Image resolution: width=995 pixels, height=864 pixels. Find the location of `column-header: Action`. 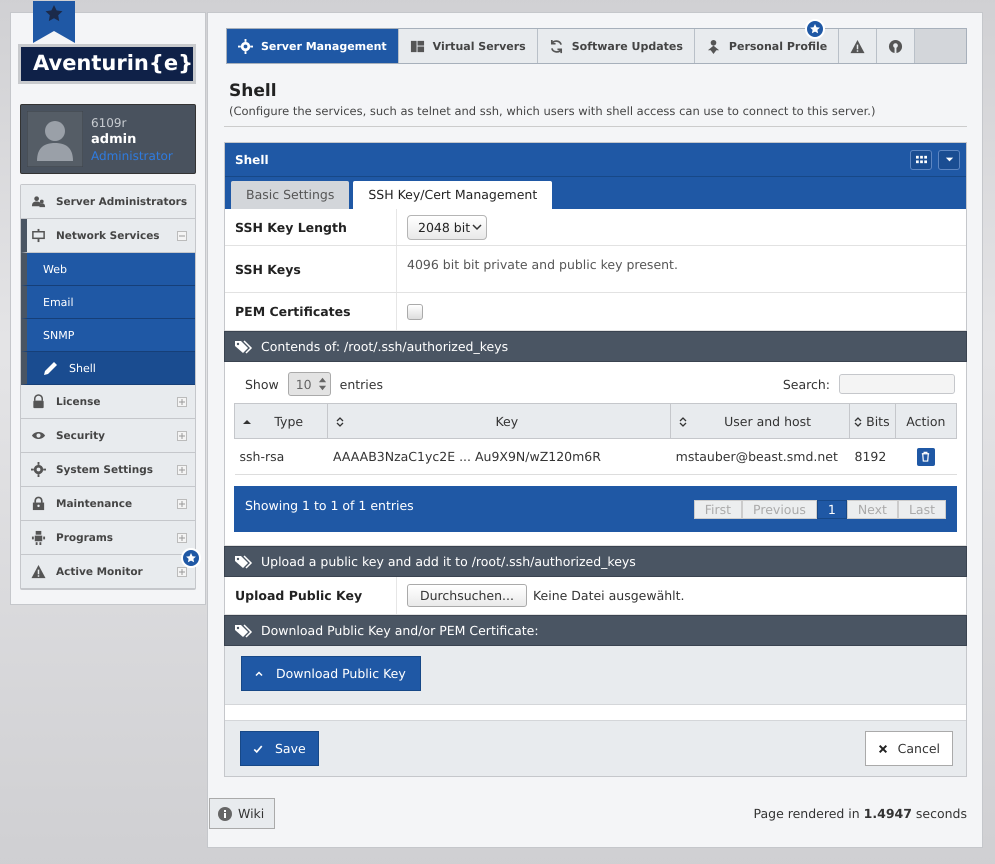

column-header: Action is located at coordinates (925, 421).